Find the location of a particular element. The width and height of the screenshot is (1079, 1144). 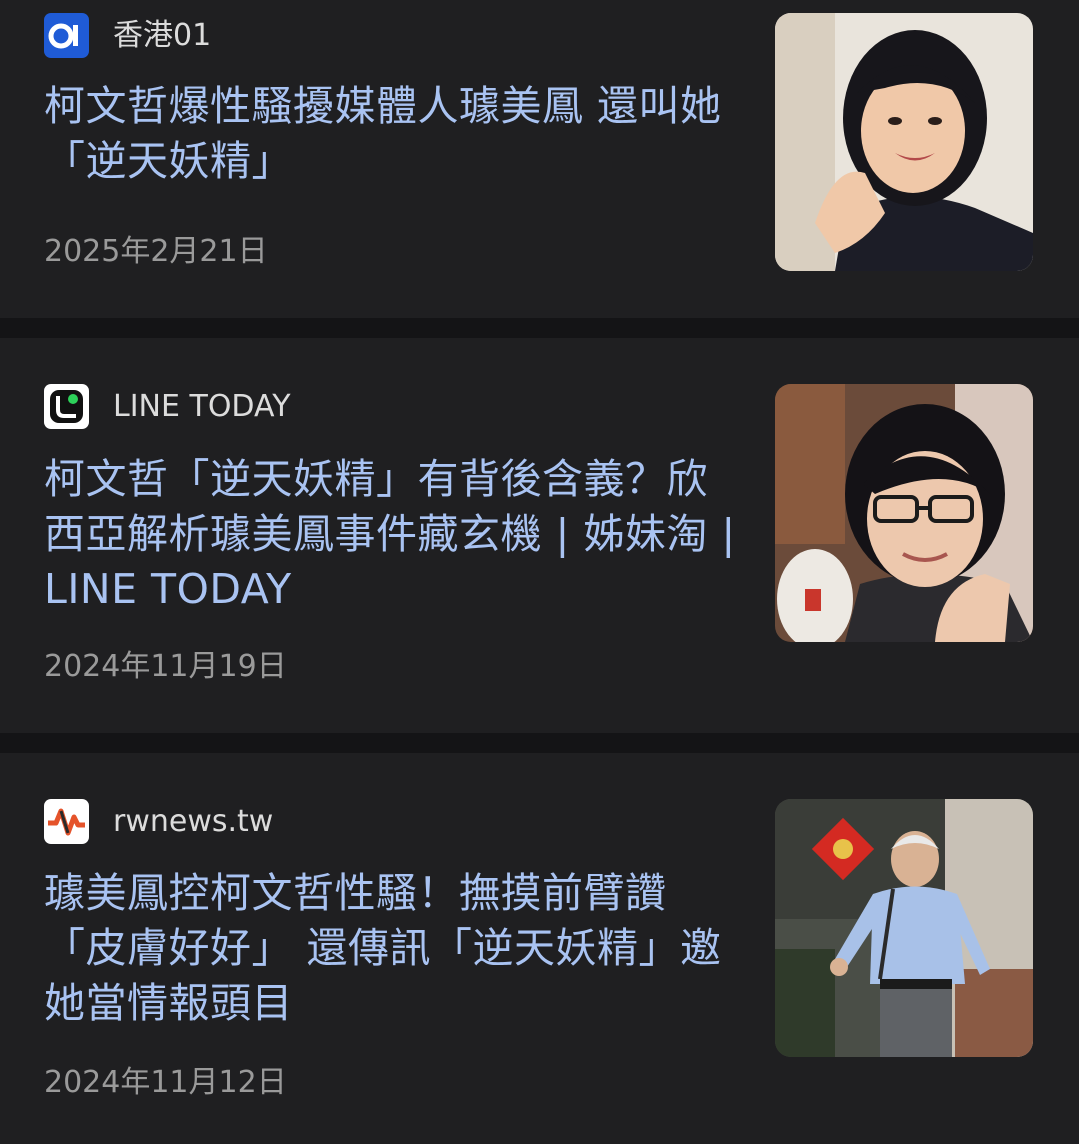

source-name: rwnews.tw is located at coordinates (193, 821).